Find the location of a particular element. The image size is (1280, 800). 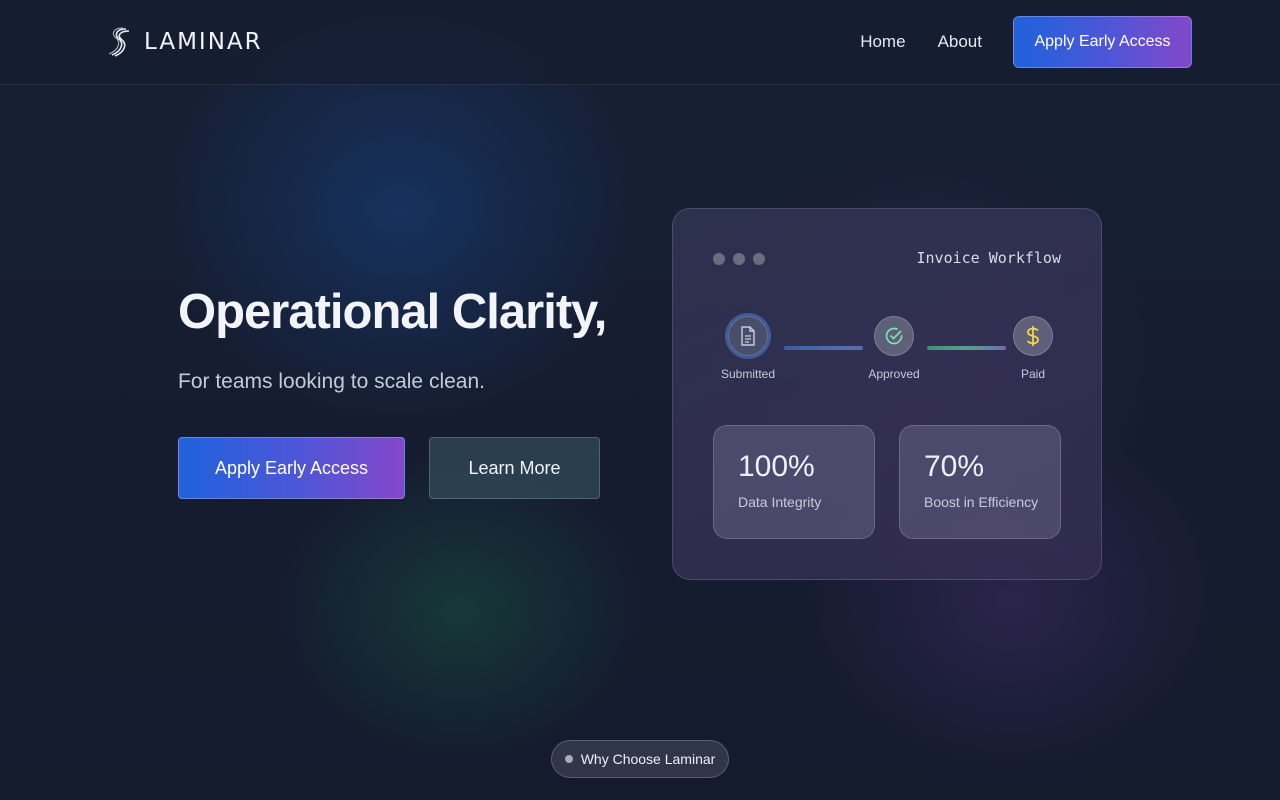

stat-caption: Boost in Efficiency is located at coordinates (981, 502).